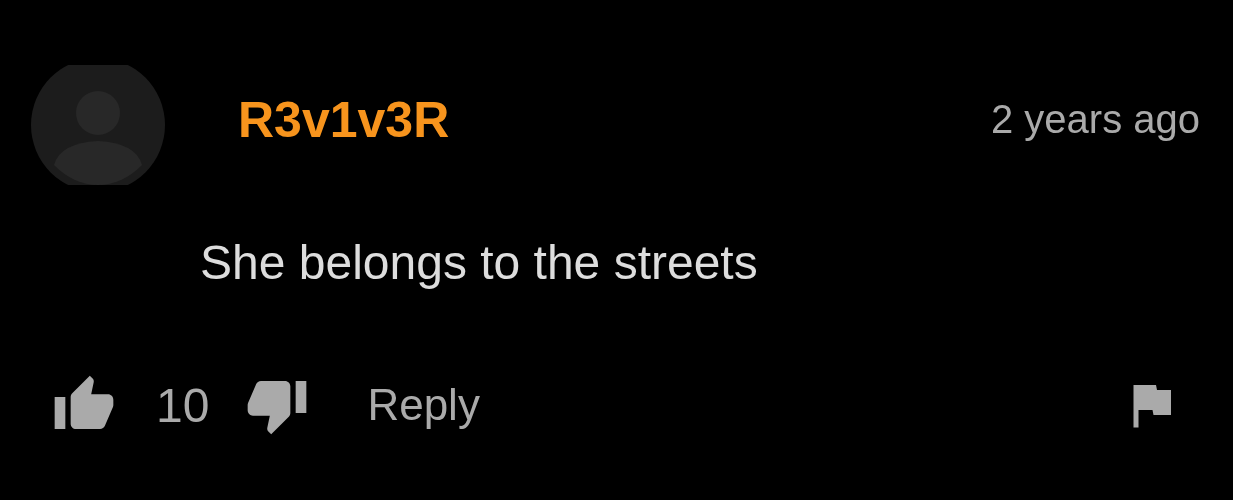  What do you see at coordinates (423, 405) in the screenshot?
I see `reply-link: Reply` at bounding box center [423, 405].